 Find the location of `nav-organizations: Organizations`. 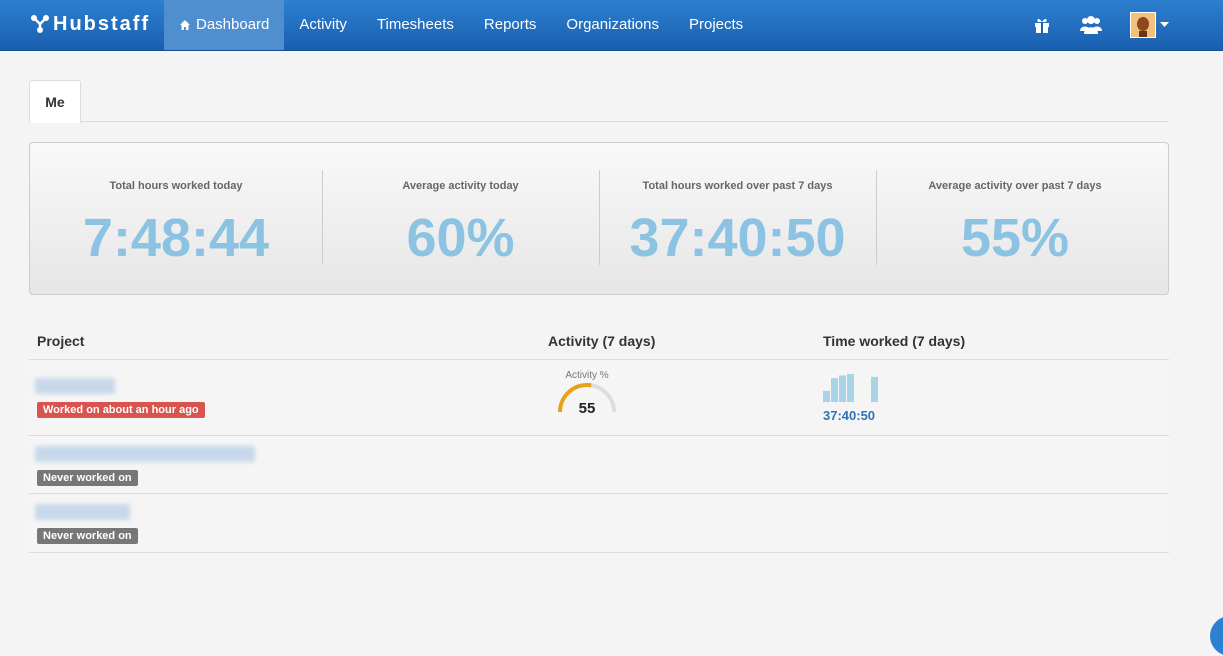

nav-organizations: Organizations is located at coordinates (612, 25).